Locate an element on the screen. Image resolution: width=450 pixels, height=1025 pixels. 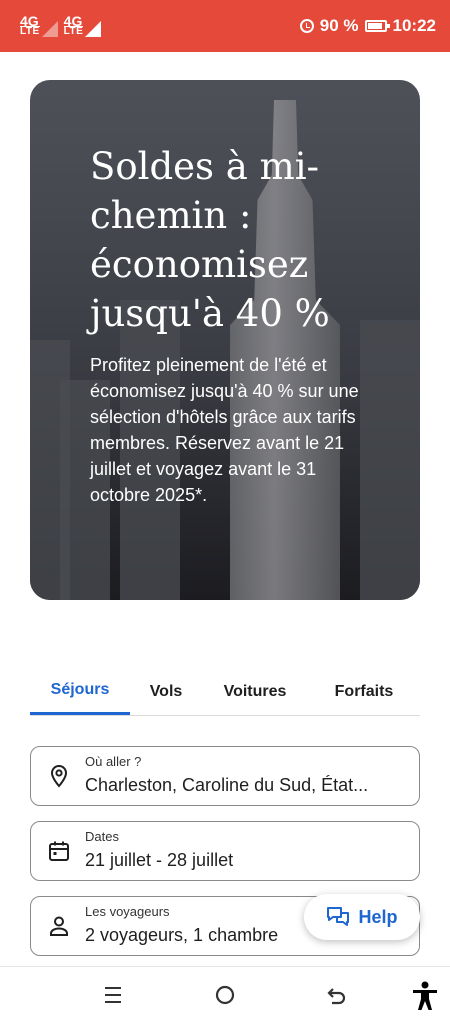
person-icon is located at coordinates (59, 926).